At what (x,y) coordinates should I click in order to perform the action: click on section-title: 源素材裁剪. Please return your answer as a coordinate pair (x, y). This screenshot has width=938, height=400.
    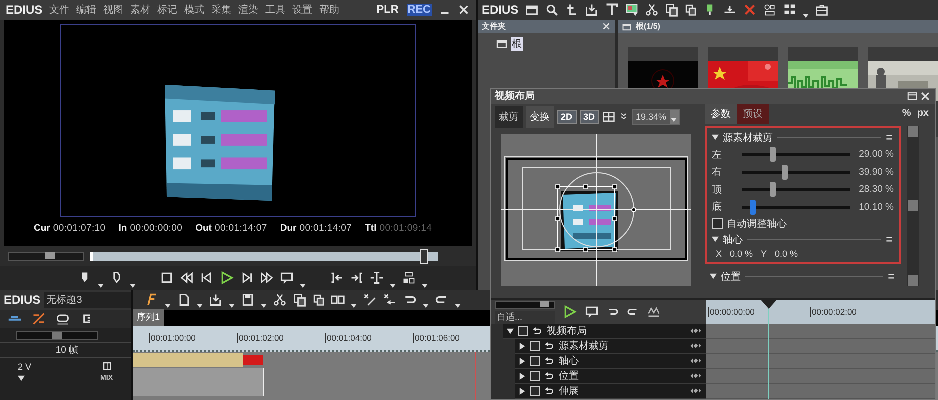
    Looking at the image, I should click on (748, 138).